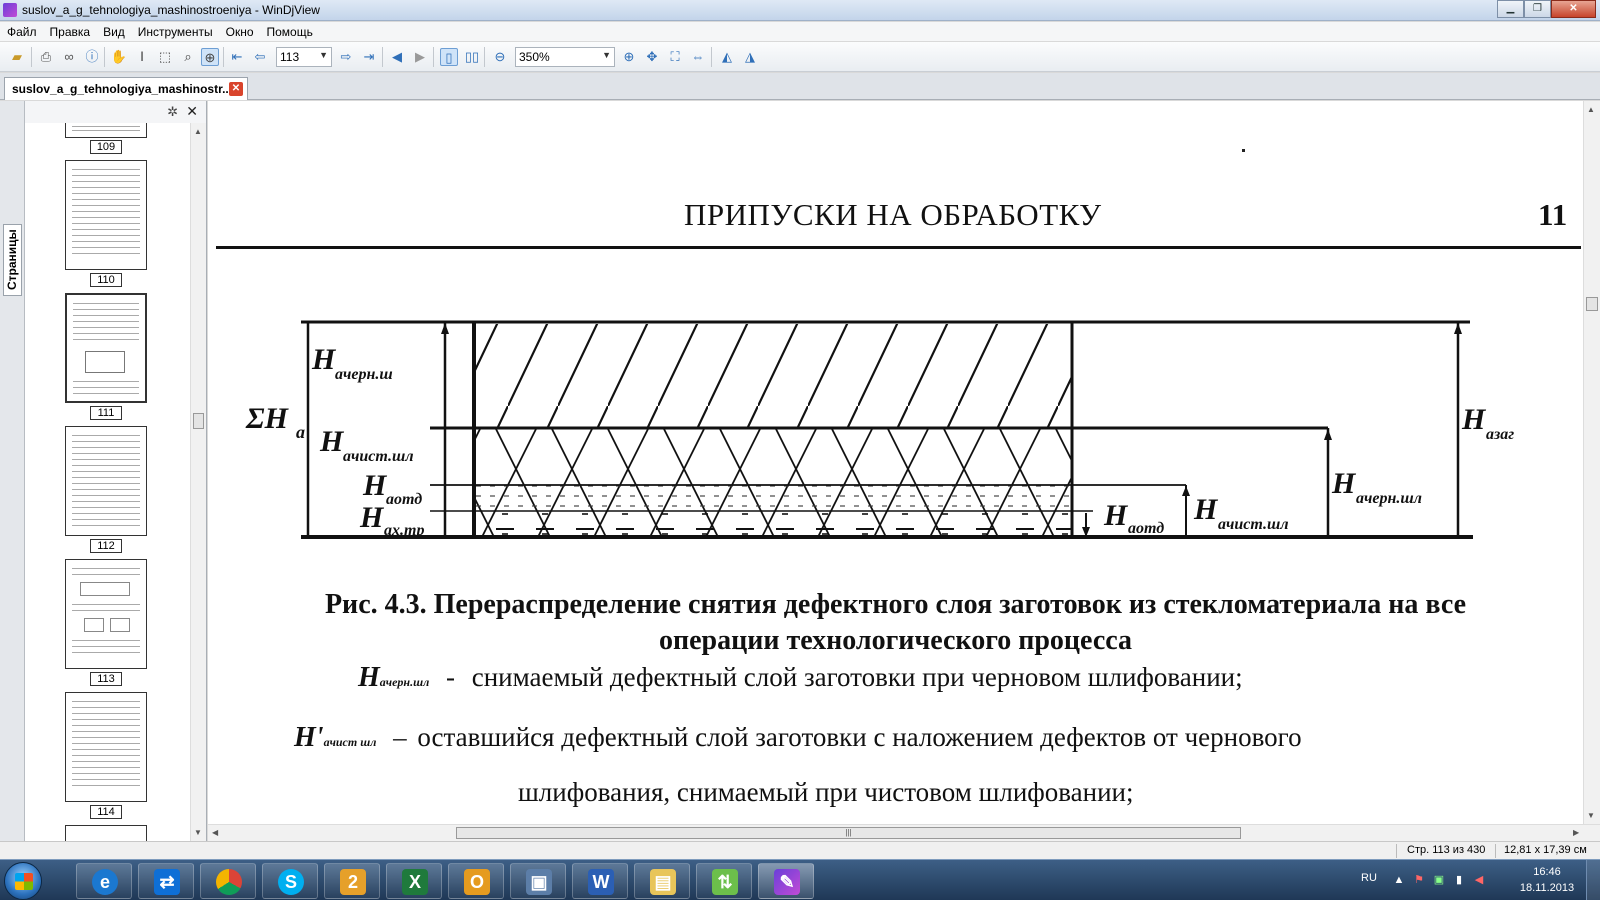 This screenshot has height=900, width=1600. I want to click on label-right-h-blank: H, so click(1474, 419).